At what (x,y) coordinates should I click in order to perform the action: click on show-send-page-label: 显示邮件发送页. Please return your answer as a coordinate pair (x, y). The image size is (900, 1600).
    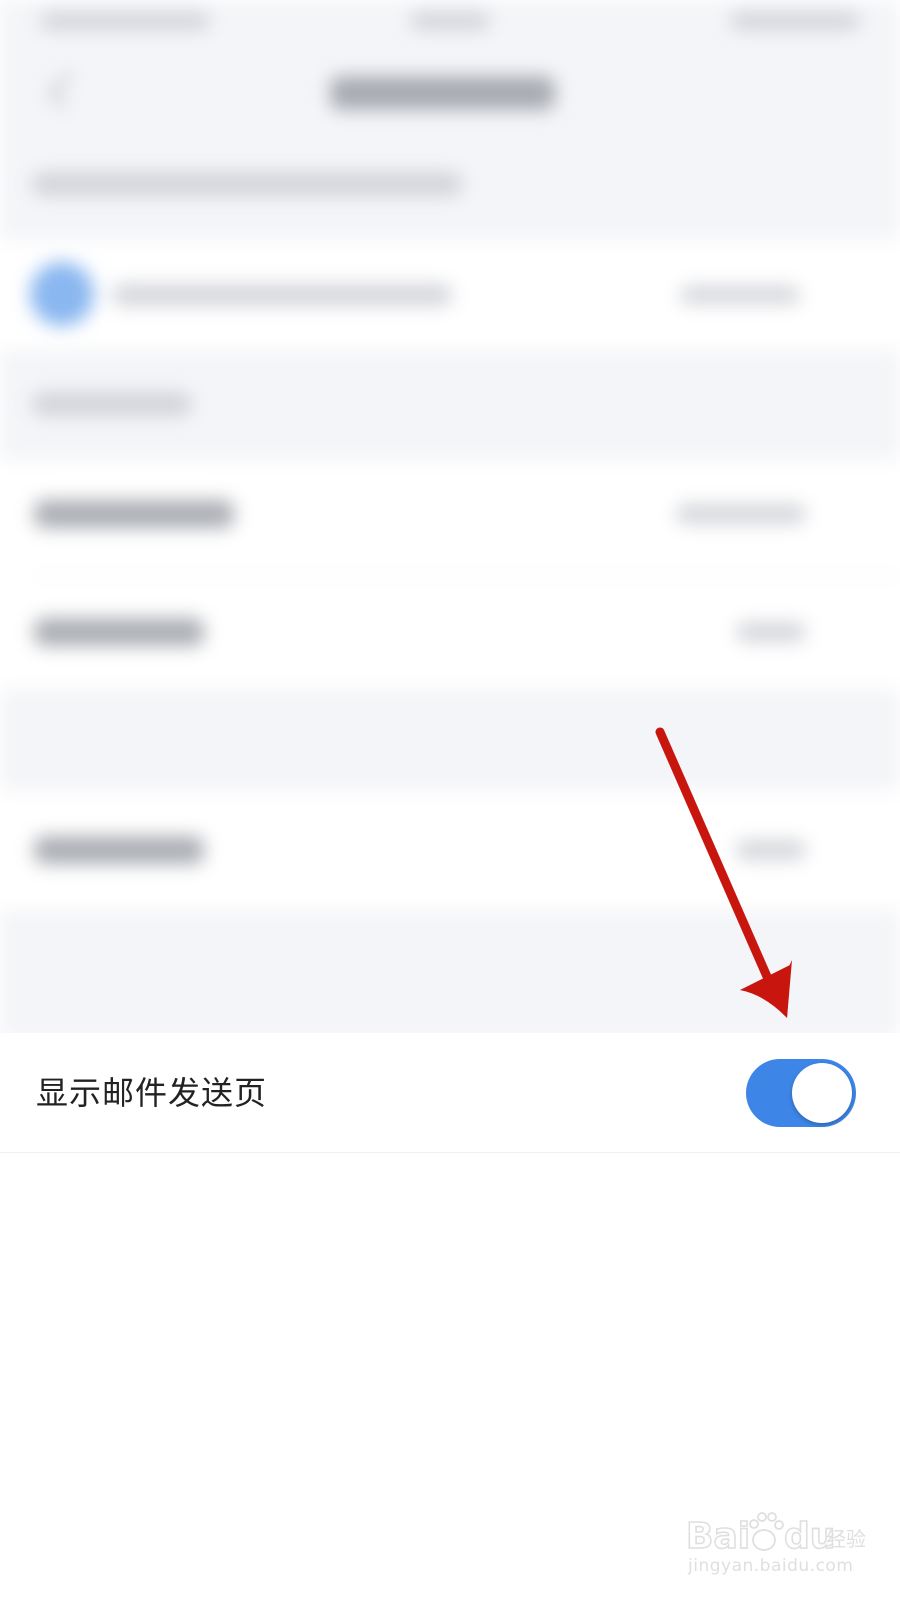
    Looking at the image, I should click on (152, 1093).